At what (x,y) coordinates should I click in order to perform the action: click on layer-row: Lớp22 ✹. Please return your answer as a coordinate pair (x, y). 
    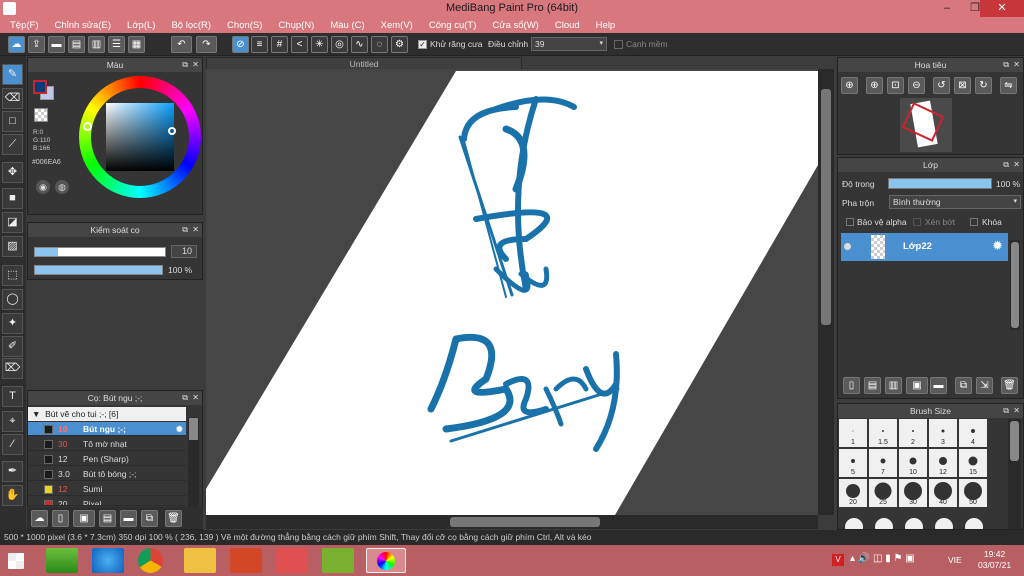
    Looking at the image, I should click on (924, 247).